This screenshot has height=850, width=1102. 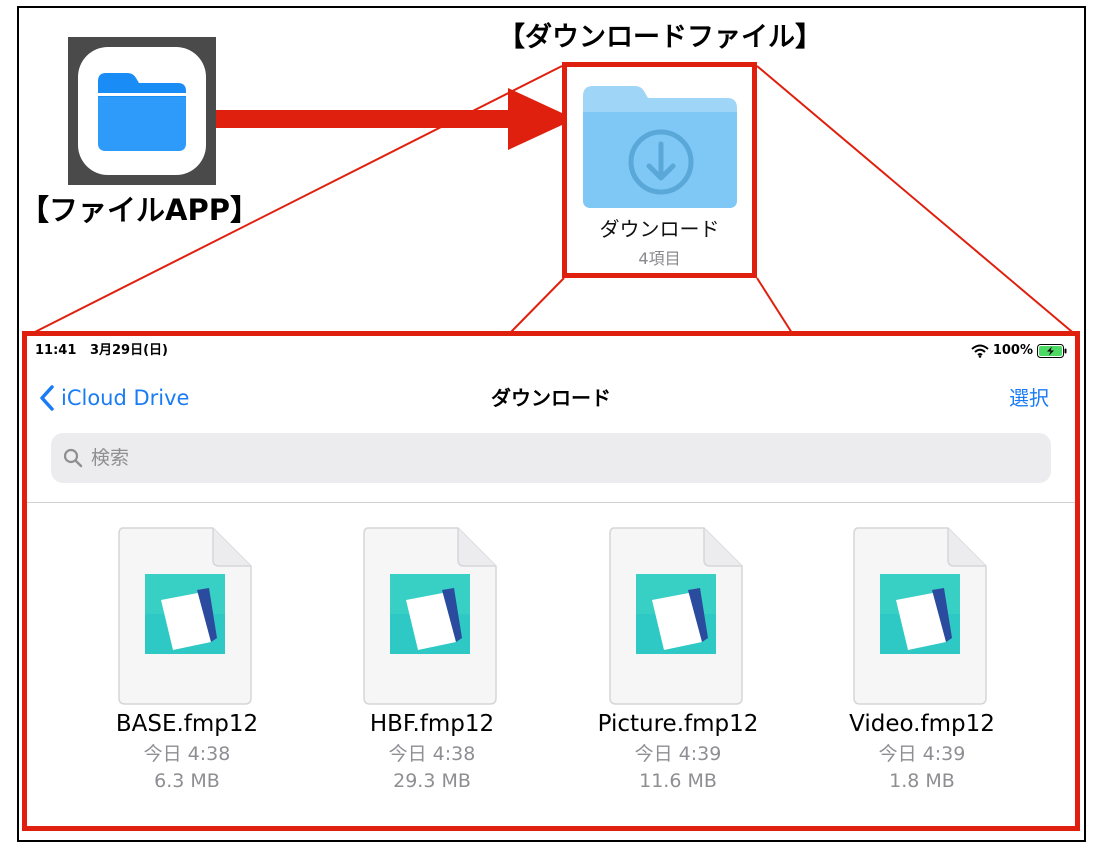 I want to click on folder-icon, so click(x=142, y=112).